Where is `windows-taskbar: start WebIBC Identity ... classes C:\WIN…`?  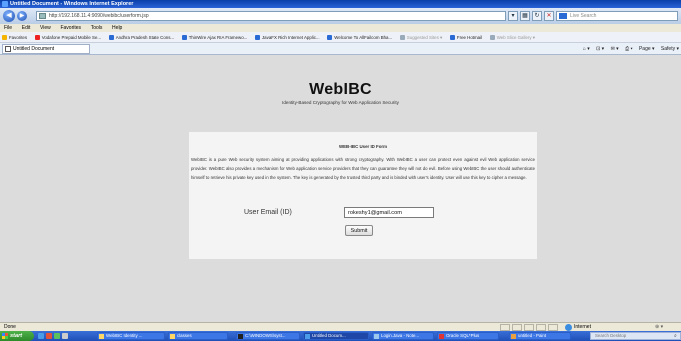
windows-taskbar: start WebIBC Identity ... classes C:\WIN… is located at coordinates (340, 336).